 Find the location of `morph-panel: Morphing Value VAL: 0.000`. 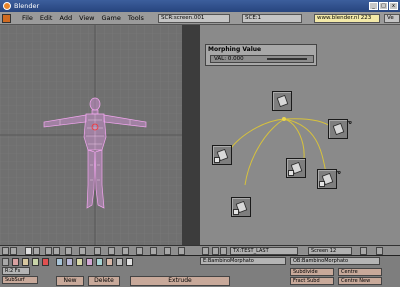

morph-panel: Morphing Value VAL: 0.000 is located at coordinates (261, 55).